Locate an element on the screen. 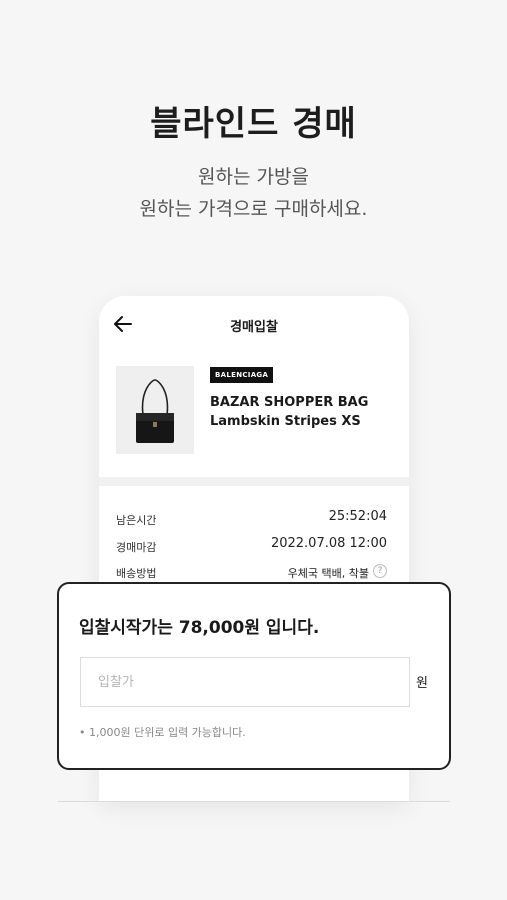 The width and height of the screenshot is (507, 900). base-line is located at coordinates (254, 801).